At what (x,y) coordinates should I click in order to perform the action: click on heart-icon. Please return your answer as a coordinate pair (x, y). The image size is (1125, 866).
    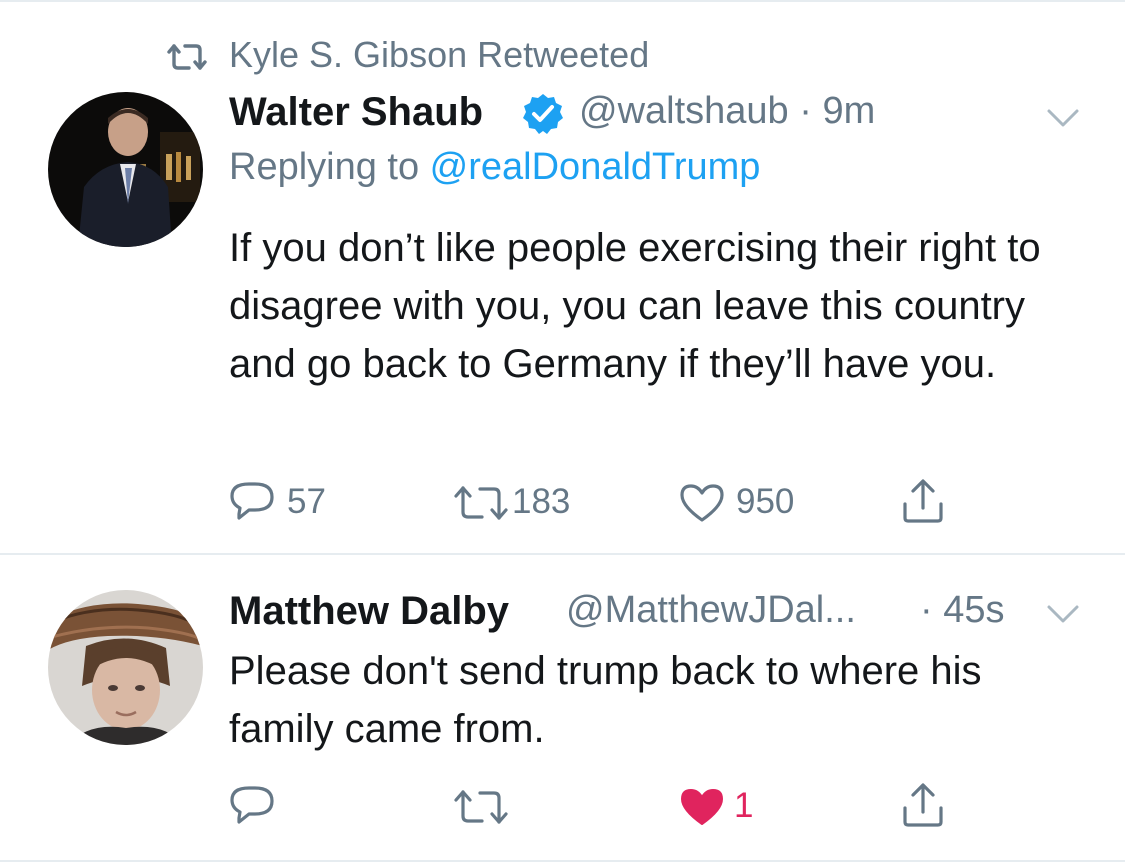
    Looking at the image, I should click on (702, 503).